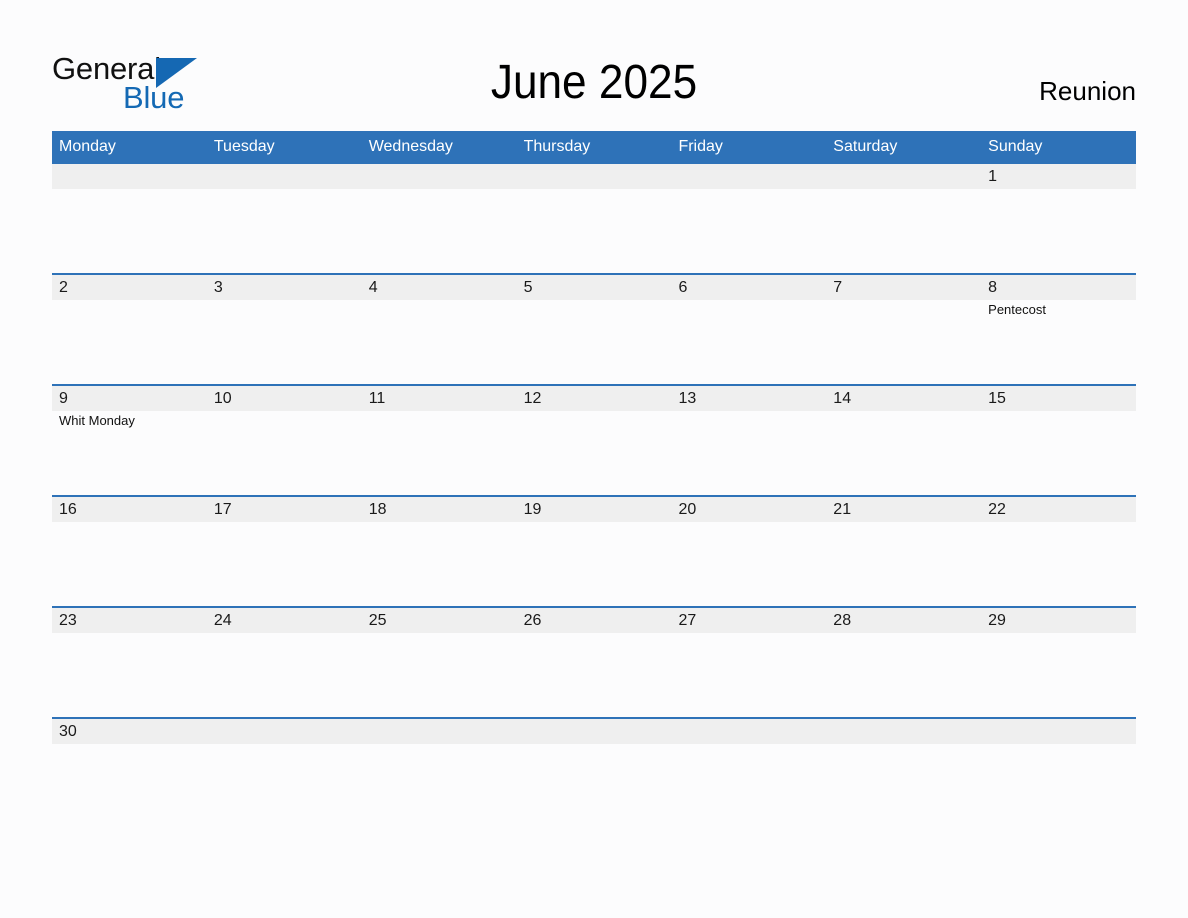 Image resolution: width=1188 pixels, height=918 pixels. I want to click on day-cell: 12, so click(594, 440).